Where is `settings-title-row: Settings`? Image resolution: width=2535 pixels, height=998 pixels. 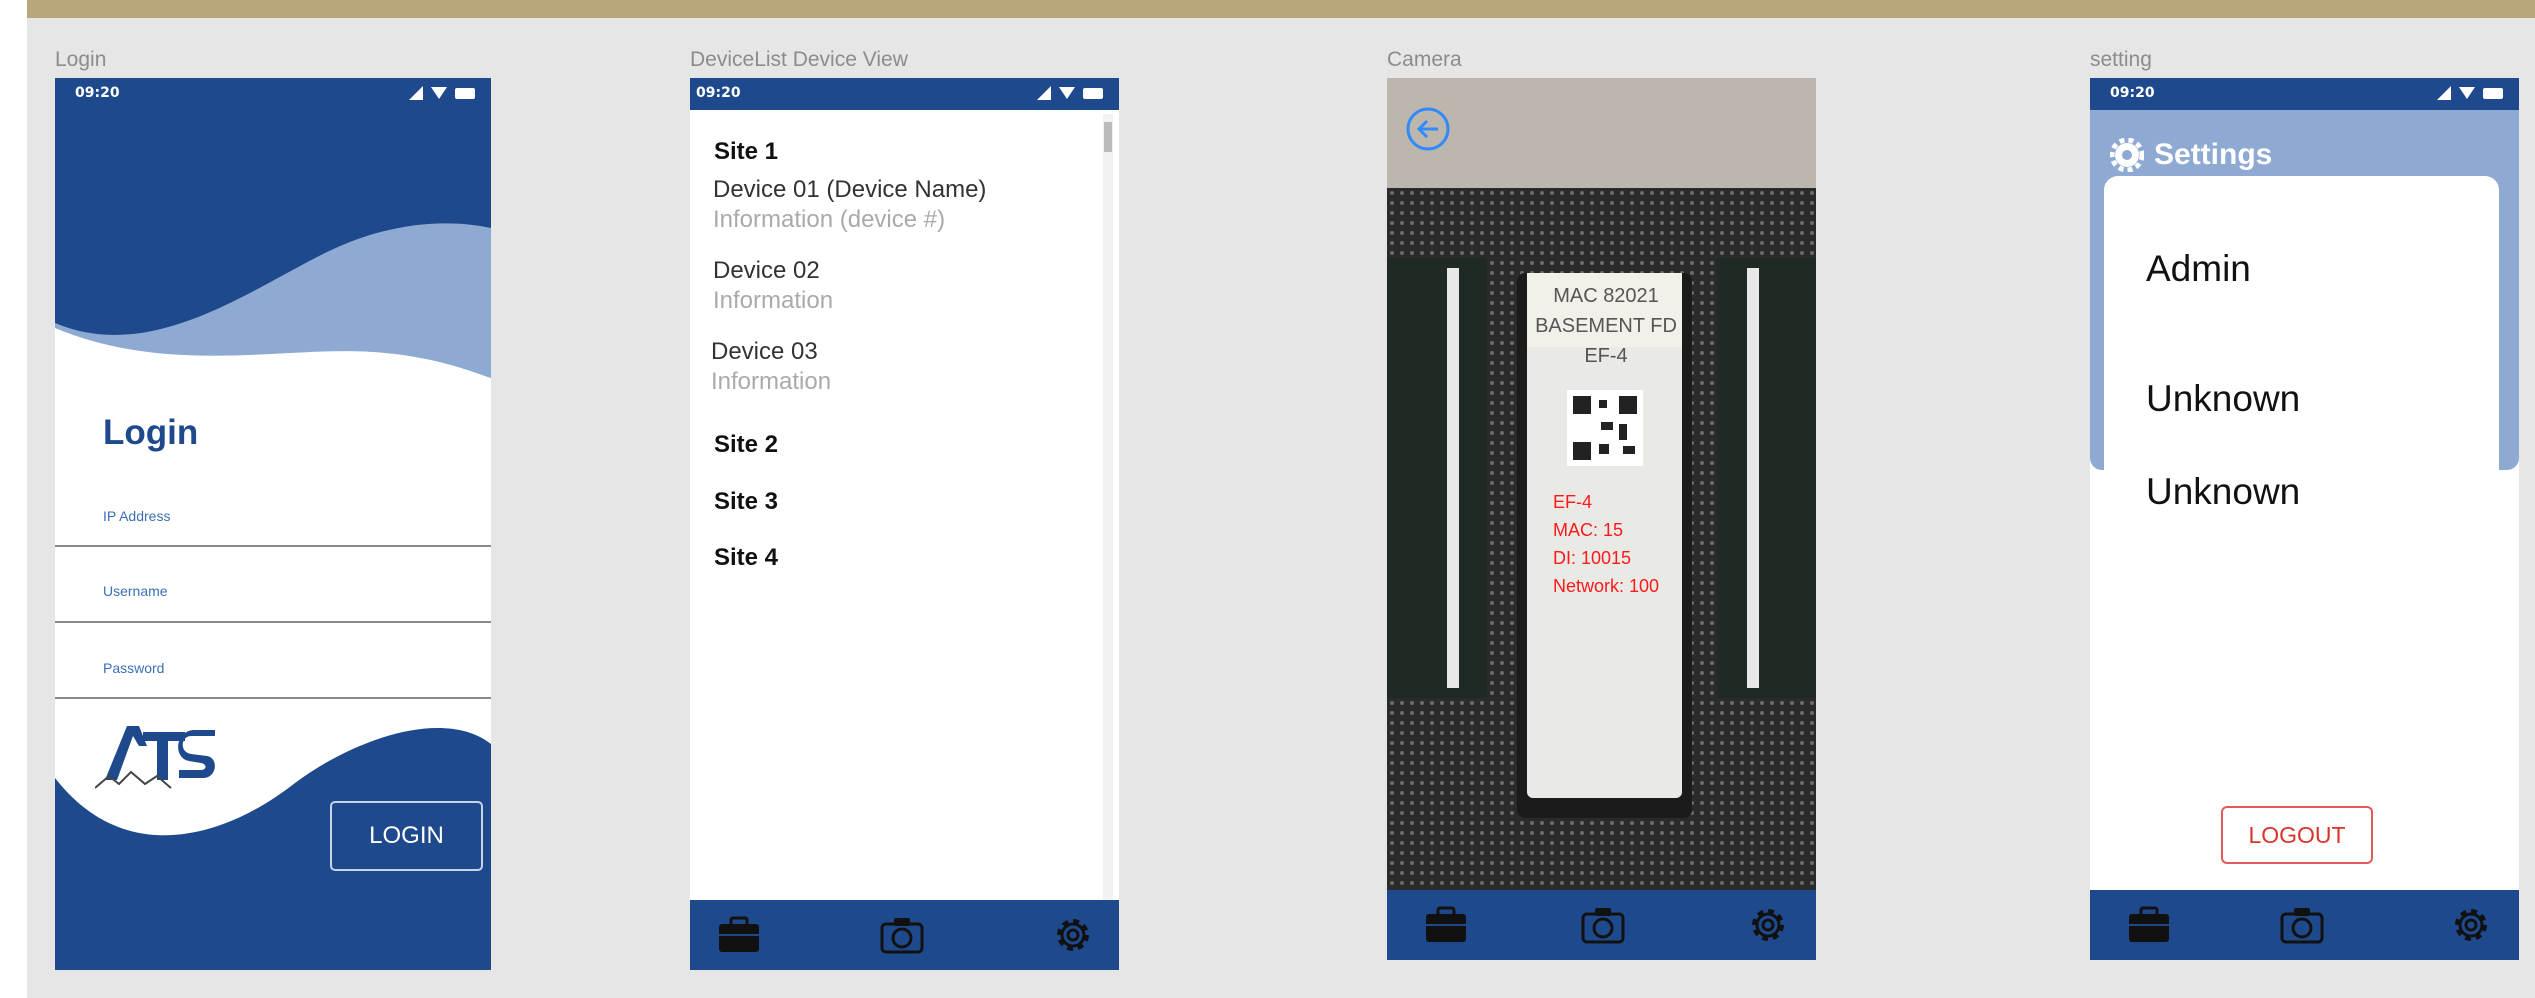
settings-title-row: Settings is located at coordinates (2191, 155).